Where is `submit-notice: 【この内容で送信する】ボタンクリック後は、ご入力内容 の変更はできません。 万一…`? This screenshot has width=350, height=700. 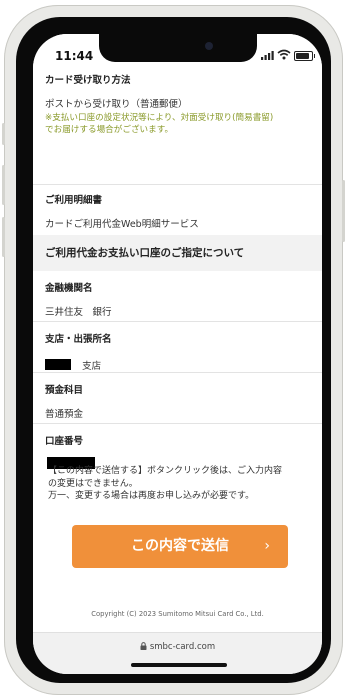
submit-notice: 【この内容で送信する】ボタンクリック後は、ご入力内容 の変更はできません。 万一… is located at coordinates (178, 484).